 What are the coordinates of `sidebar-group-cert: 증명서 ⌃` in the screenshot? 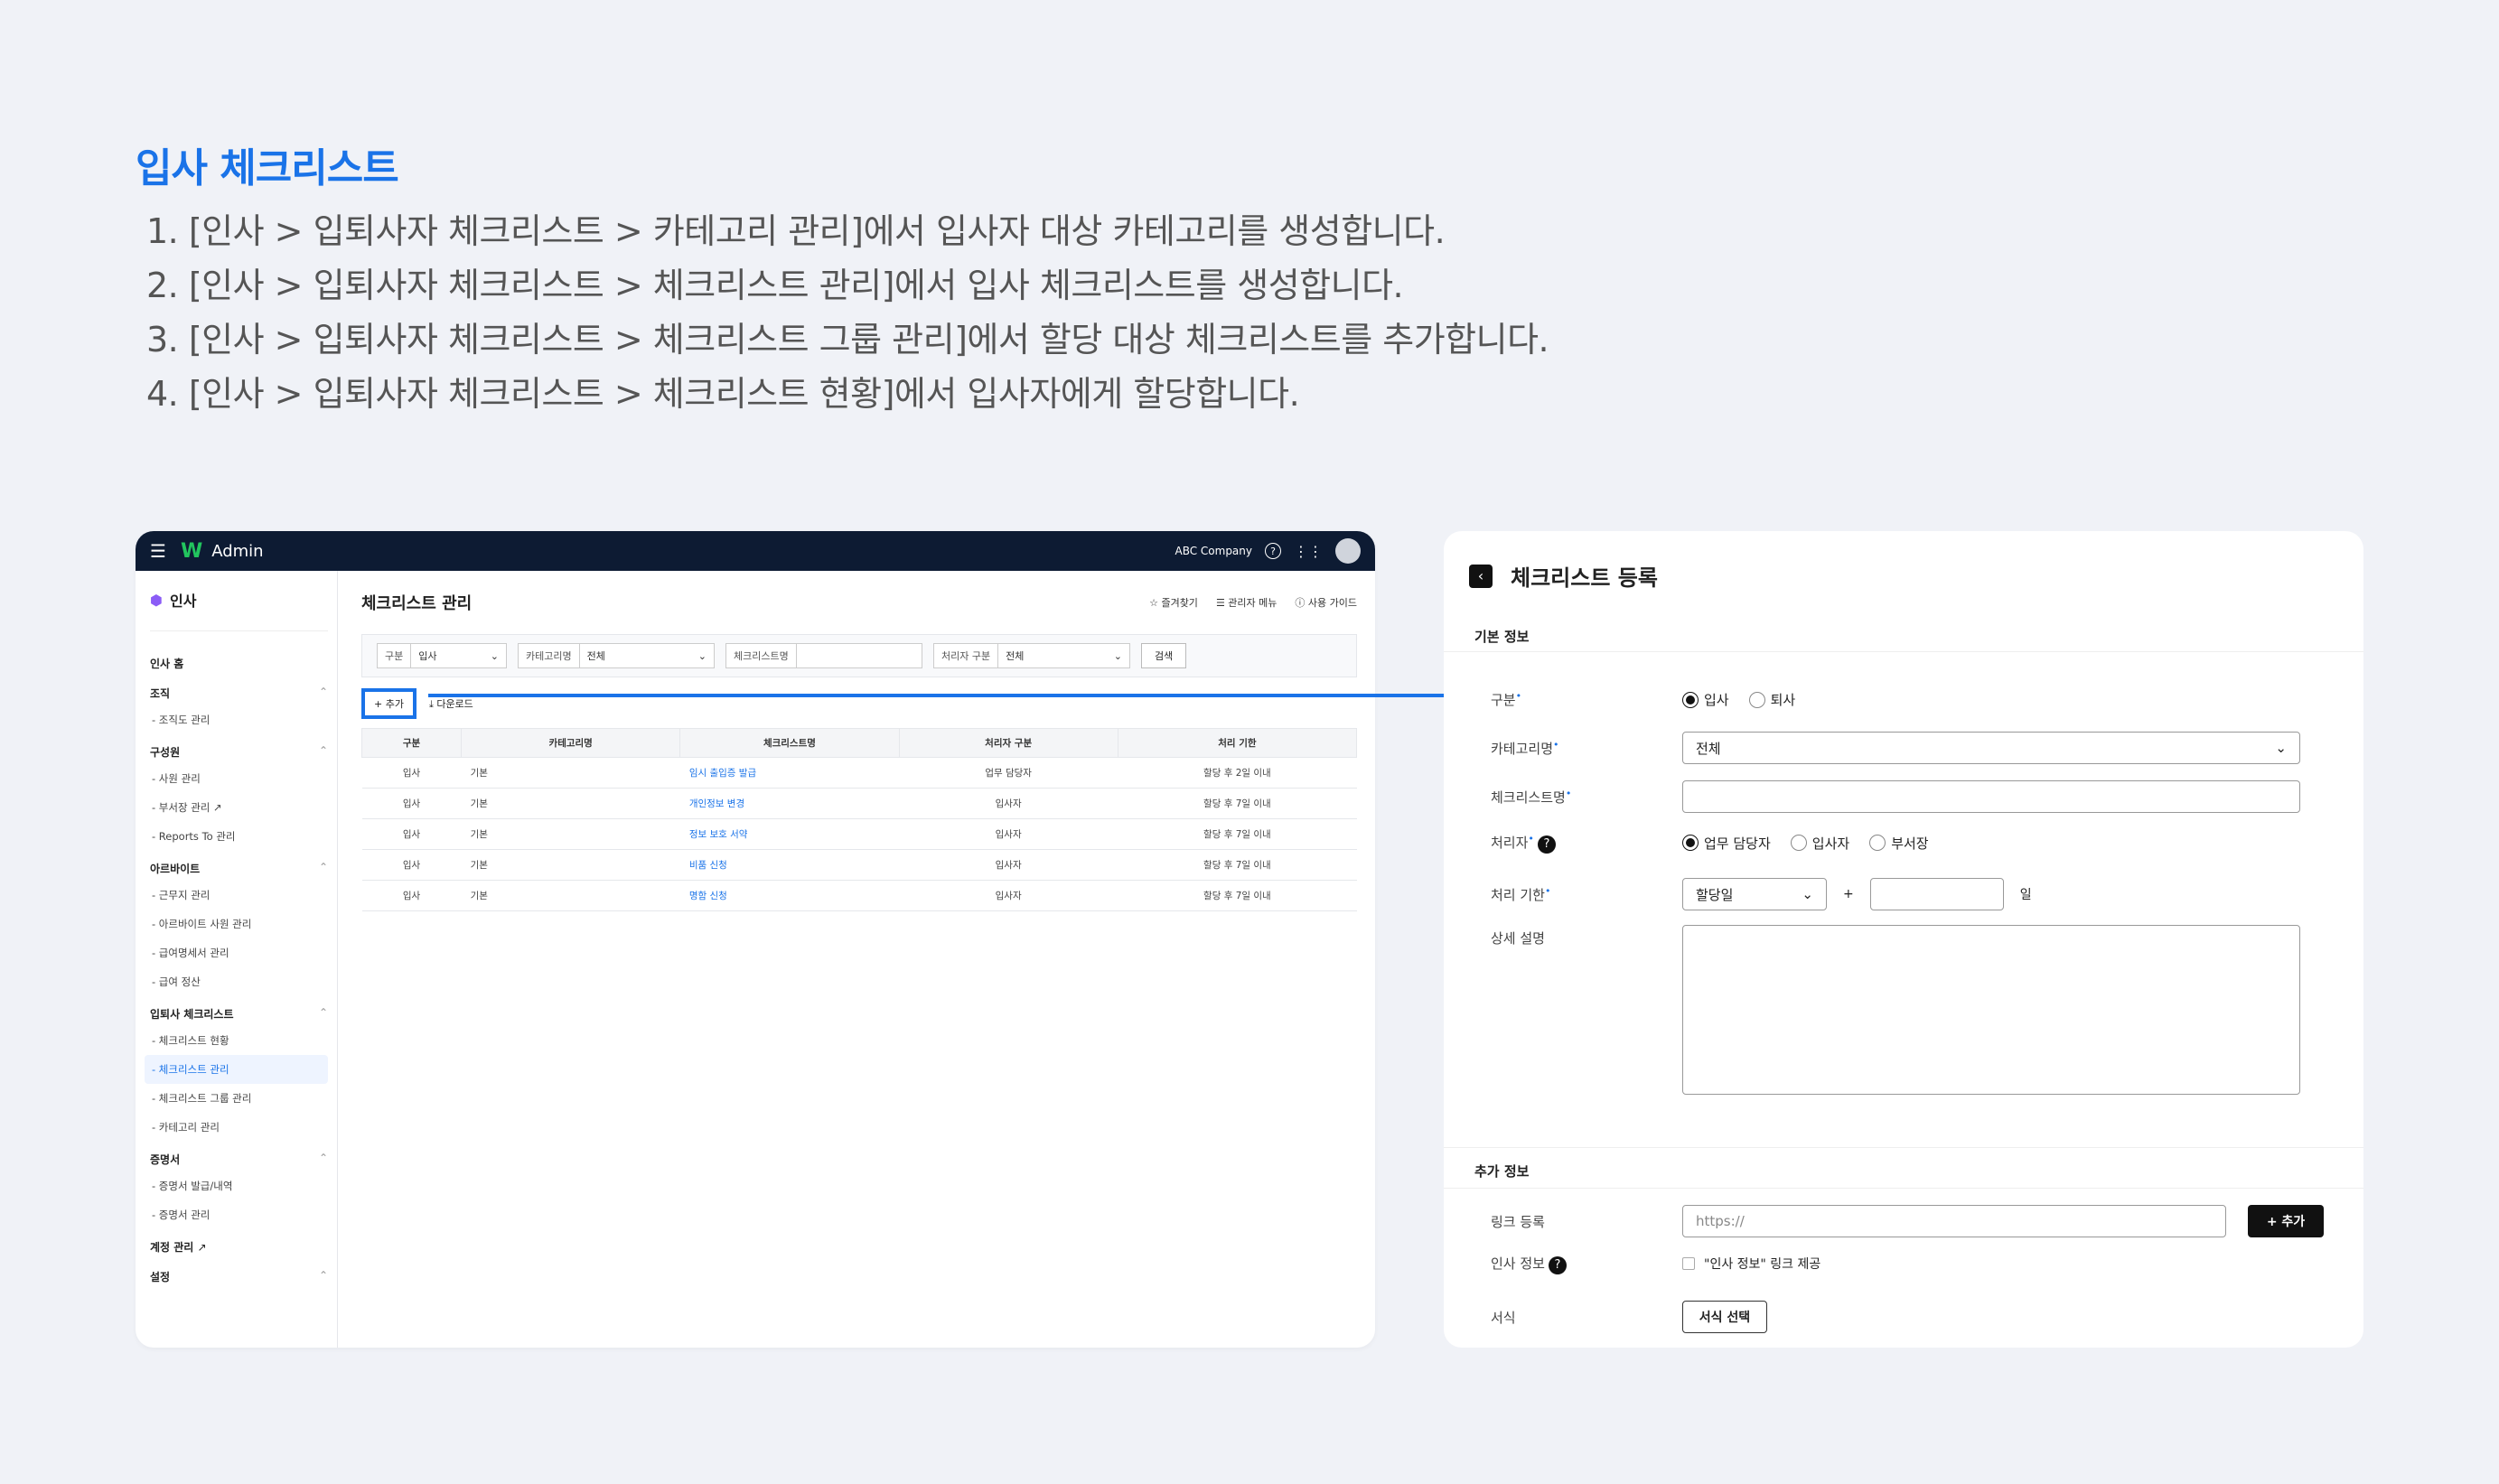 It's located at (239, 1159).